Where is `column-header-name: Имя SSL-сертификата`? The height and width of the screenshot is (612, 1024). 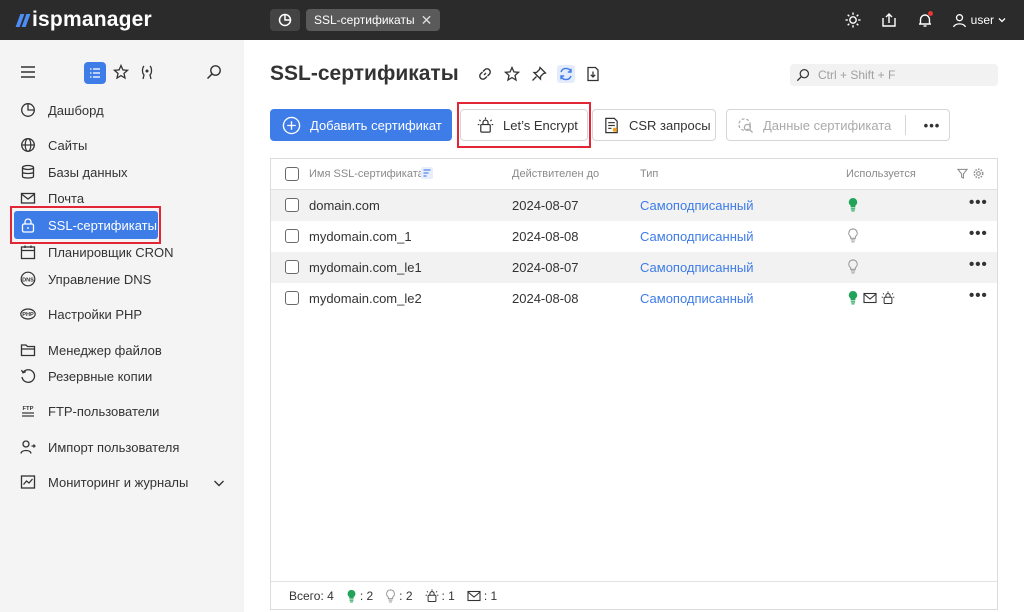 column-header-name: Имя SSL-сертификата is located at coordinates (366, 174).